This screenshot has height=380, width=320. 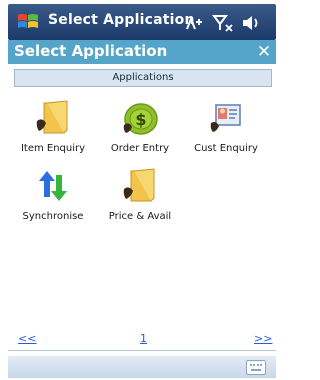 I want to click on windows-start-icon, so click(x=28, y=22).